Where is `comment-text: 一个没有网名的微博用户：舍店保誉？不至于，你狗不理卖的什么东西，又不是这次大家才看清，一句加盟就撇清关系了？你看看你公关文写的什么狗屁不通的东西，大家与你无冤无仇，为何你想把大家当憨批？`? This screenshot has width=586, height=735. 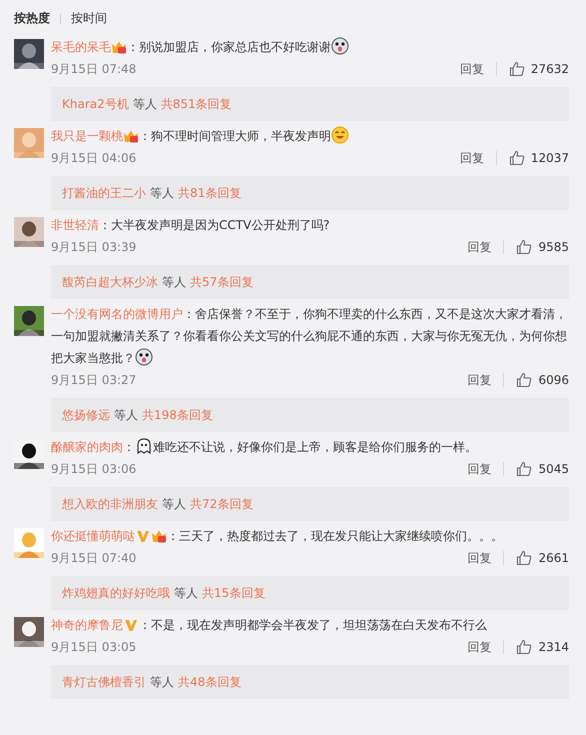
comment-text: 一个没有网名的微博用户：舍店保誉？不至于，你狗不理卖的什么东西，又不是这次大家才看清，一句加盟就撇清关系了？你看看你公关文写的什么狗屁不通的东西，大家与你无冤无仇，为何你想把大家当憨批？ is located at coordinates (309, 337).